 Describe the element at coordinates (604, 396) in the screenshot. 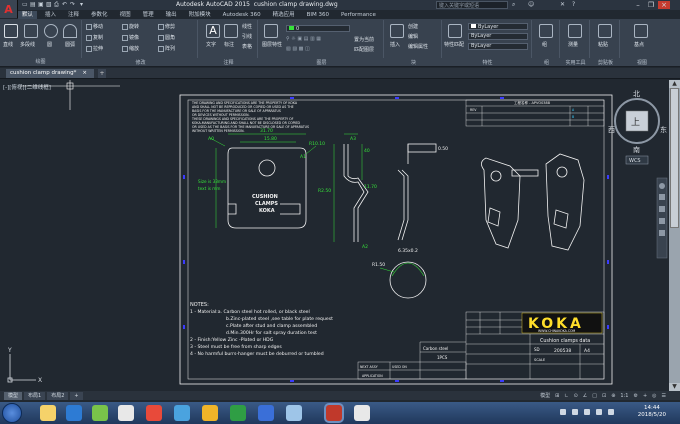

I see `otrack-icon: ⊡` at that location.